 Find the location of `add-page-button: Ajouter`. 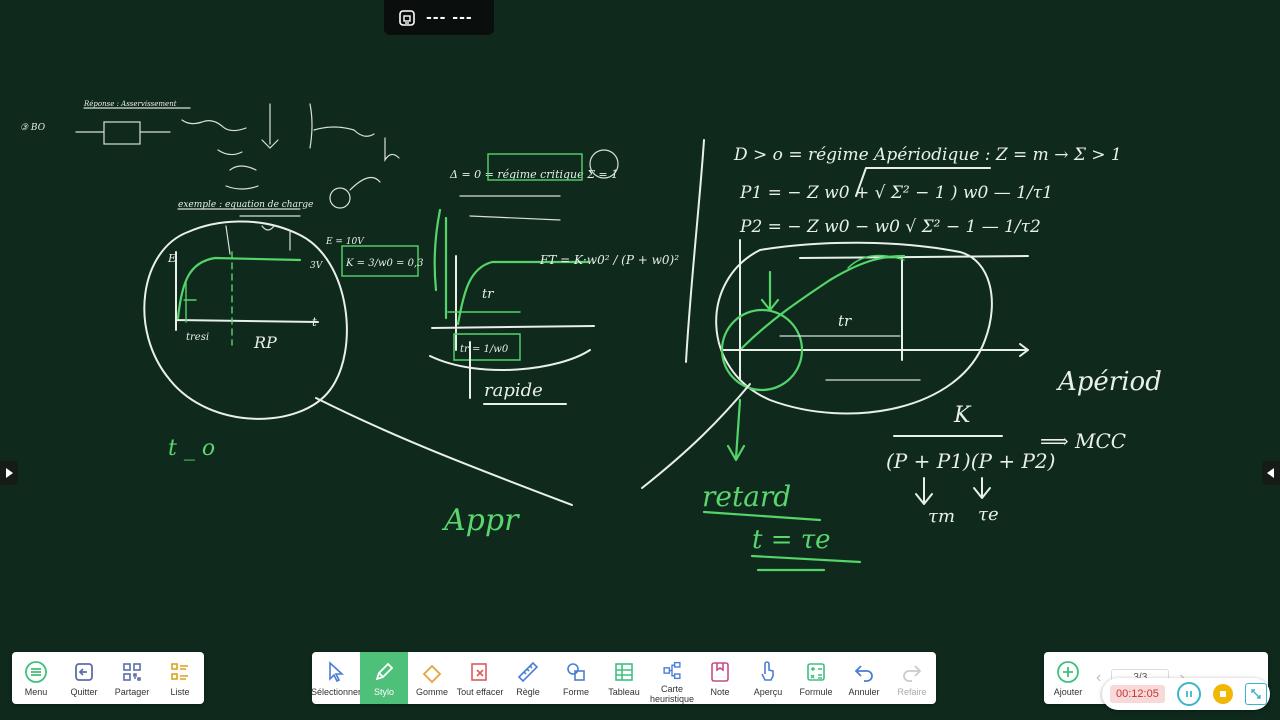

add-page-button: Ajouter is located at coordinates (1068, 678).